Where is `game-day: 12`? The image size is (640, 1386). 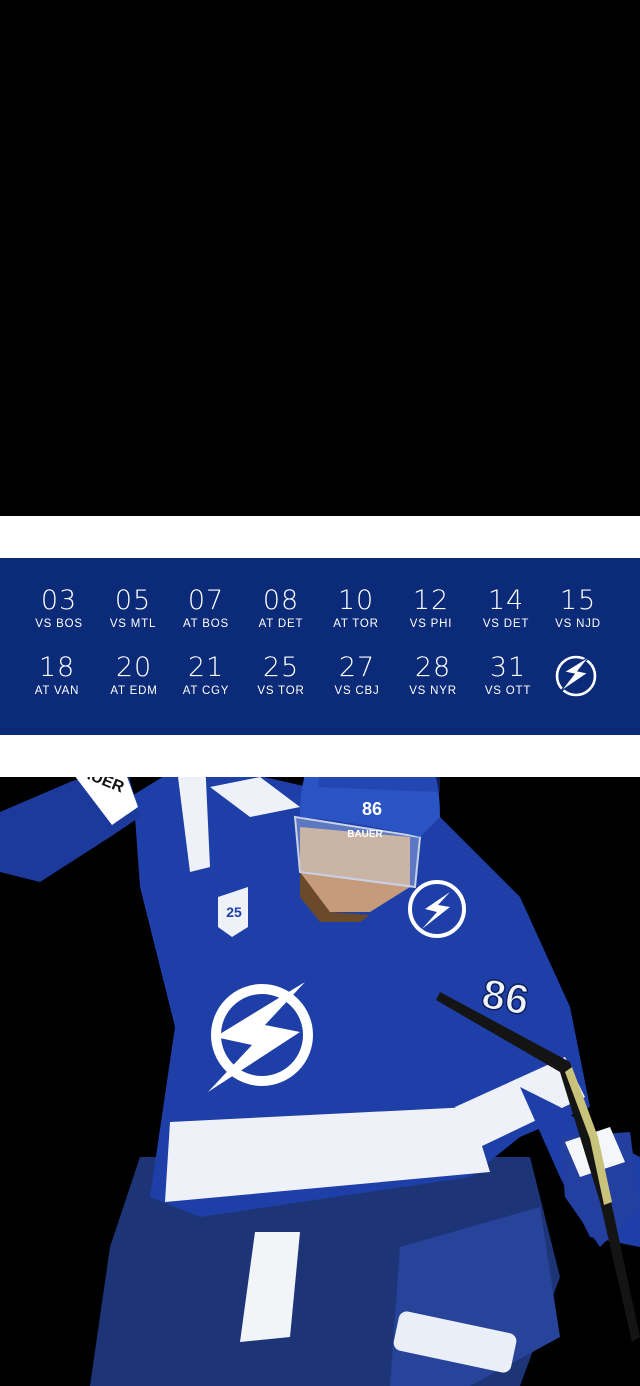 game-day: 12 is located at coordinates (431, 600).